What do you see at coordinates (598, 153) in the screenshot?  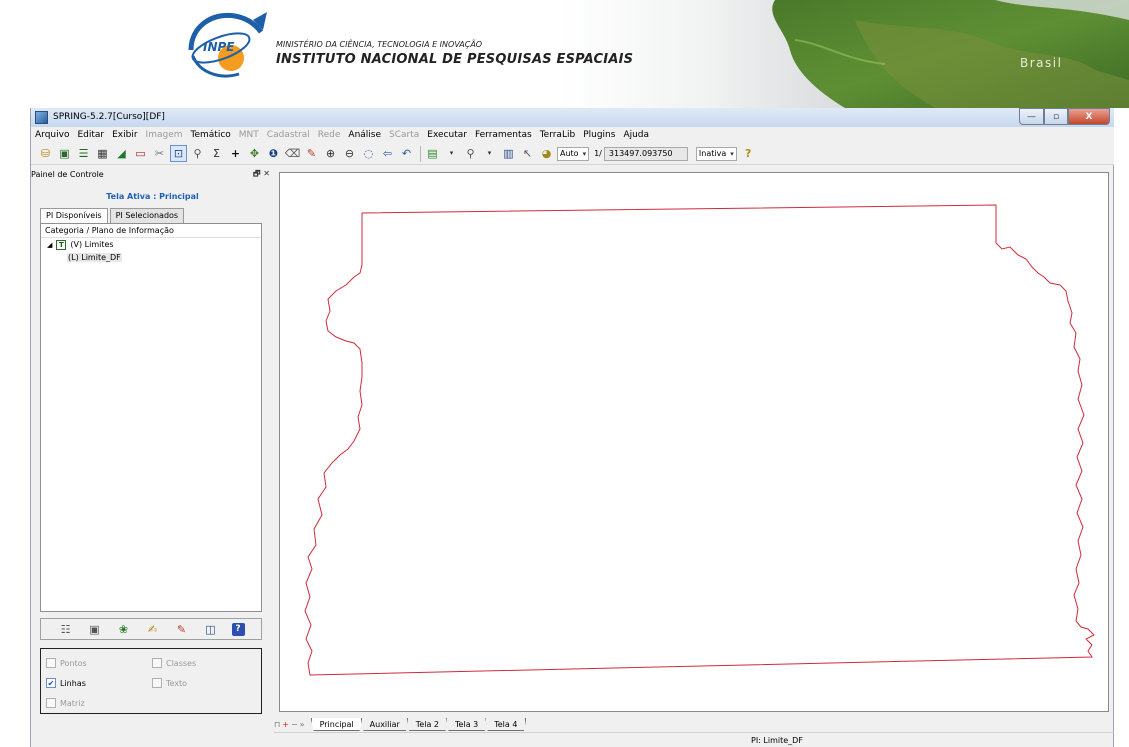 I see `scale-prefix: 1/` at bounding box center [598, 153].